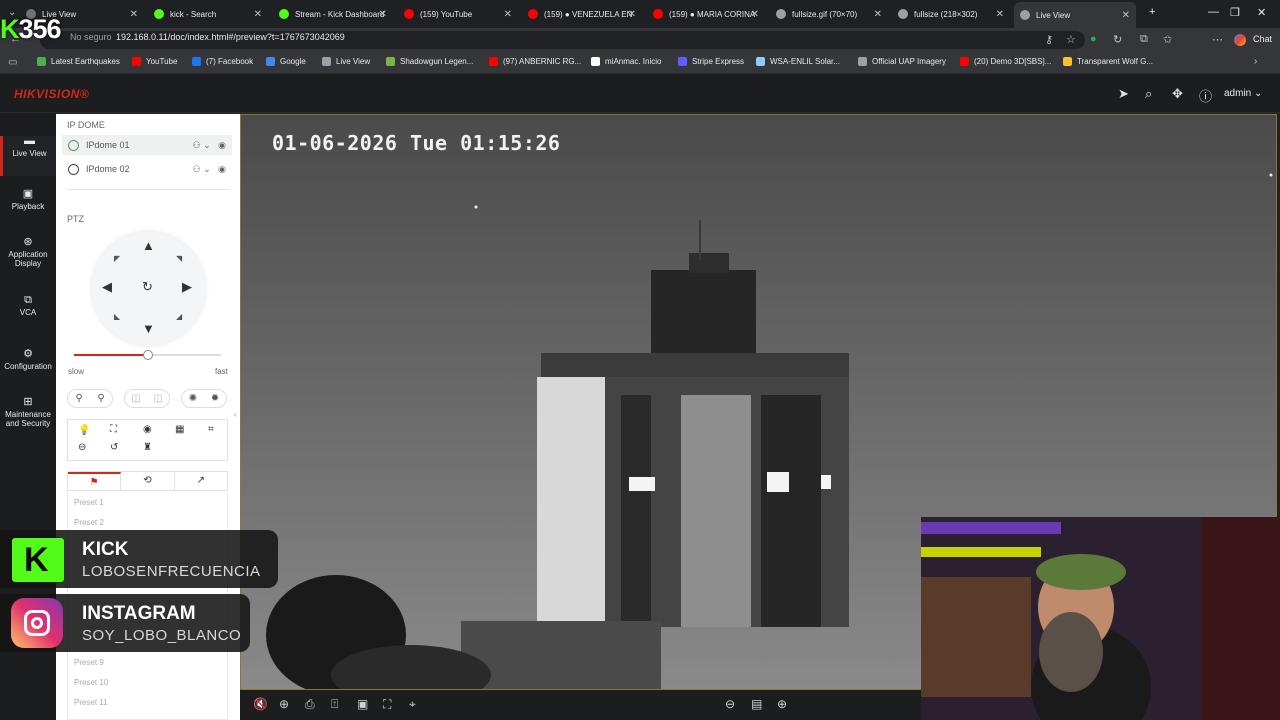  What do you see at coordinates (334, 704) in the screenshot?
I see `microphone-icon: ⍐` at bounding box center [334, 704].